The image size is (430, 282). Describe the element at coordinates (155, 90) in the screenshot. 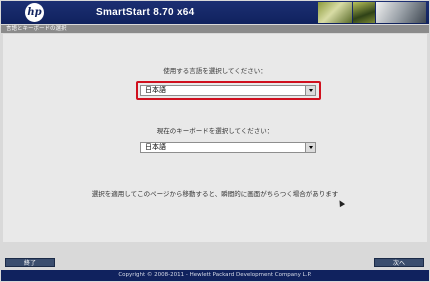

I see `language-select-value: 日本語` at that location.